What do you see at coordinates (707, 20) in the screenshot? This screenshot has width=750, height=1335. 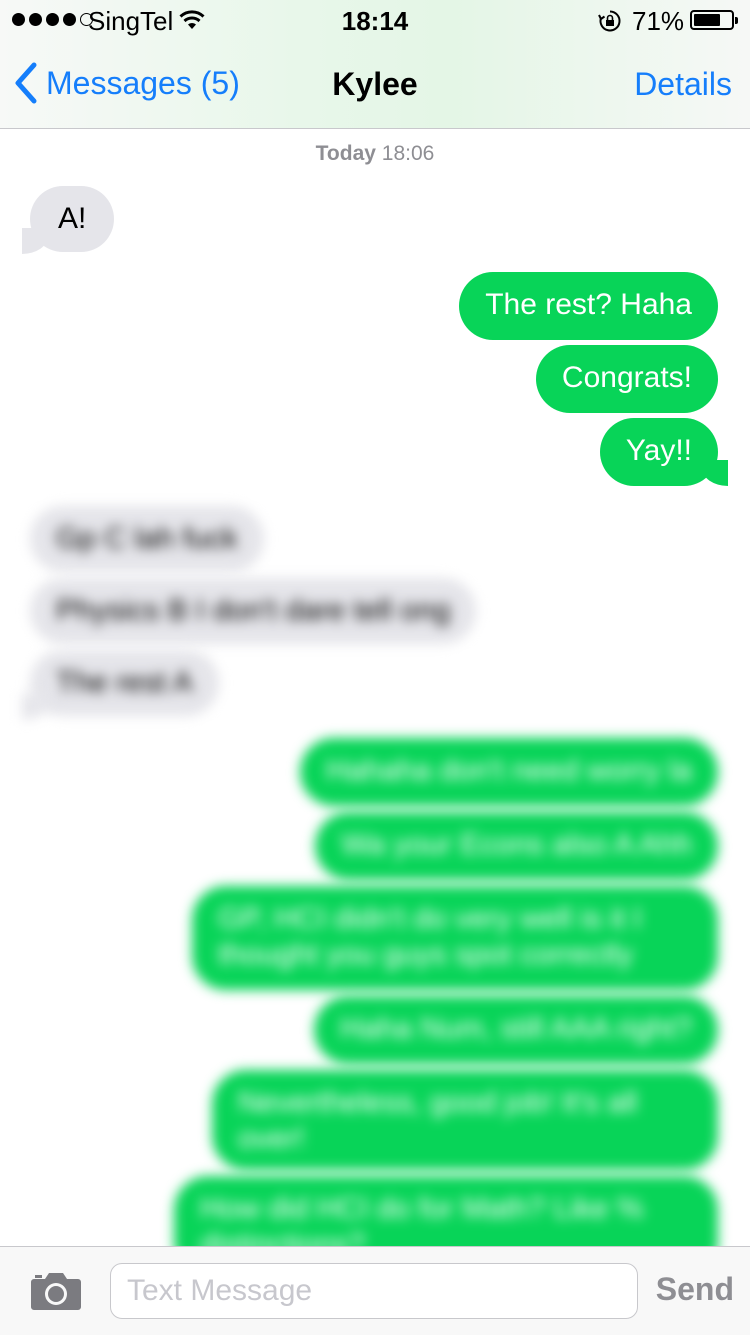 I see `battery-level` at bounding box center [707, 20].